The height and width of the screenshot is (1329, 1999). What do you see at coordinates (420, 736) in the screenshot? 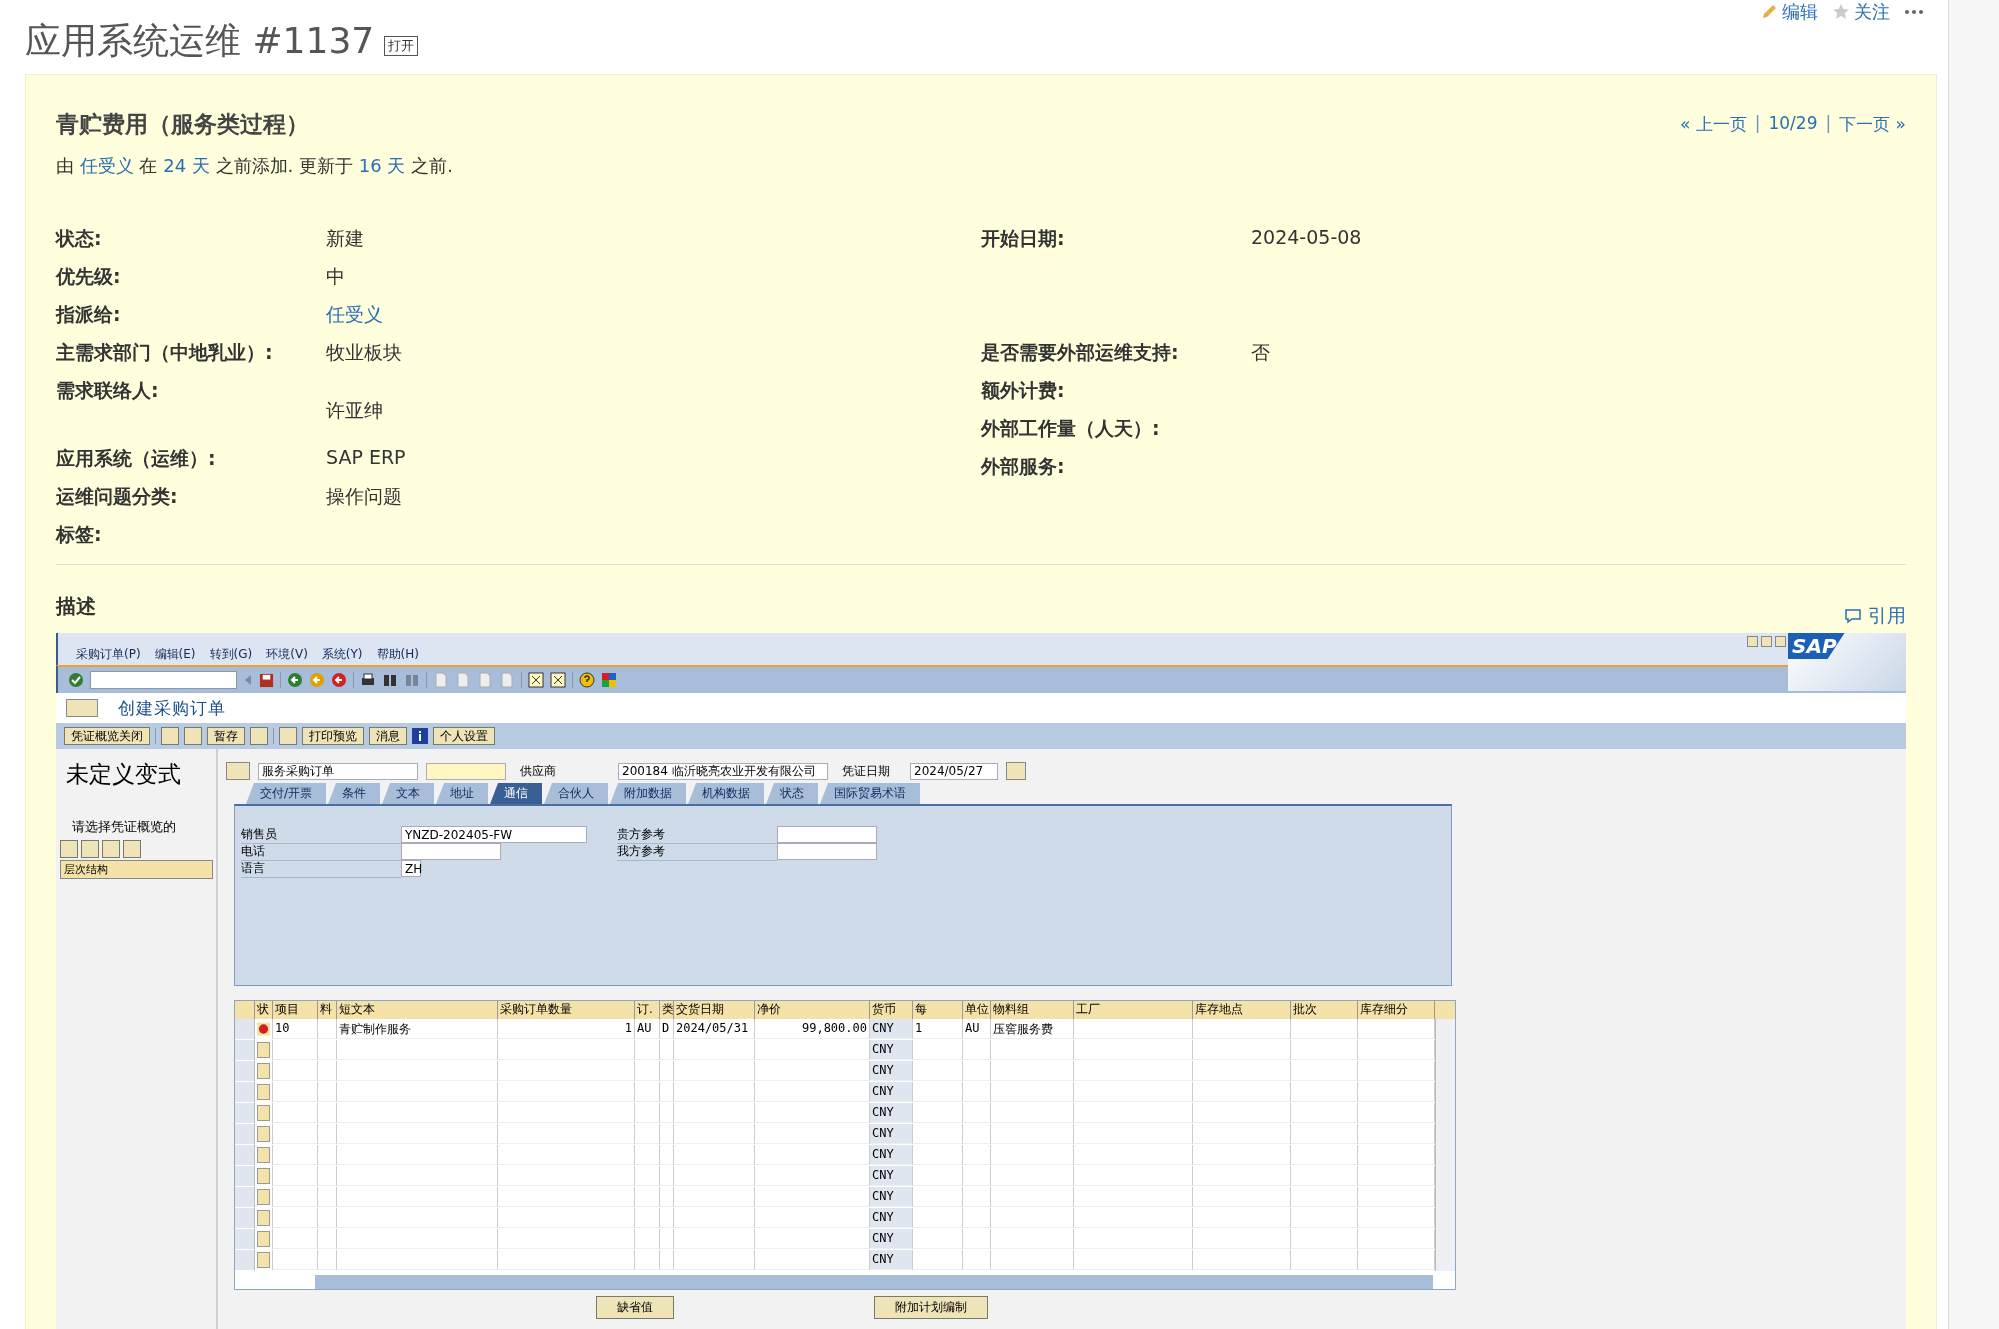
I see `info-icon` at bounding box center [420, 736].